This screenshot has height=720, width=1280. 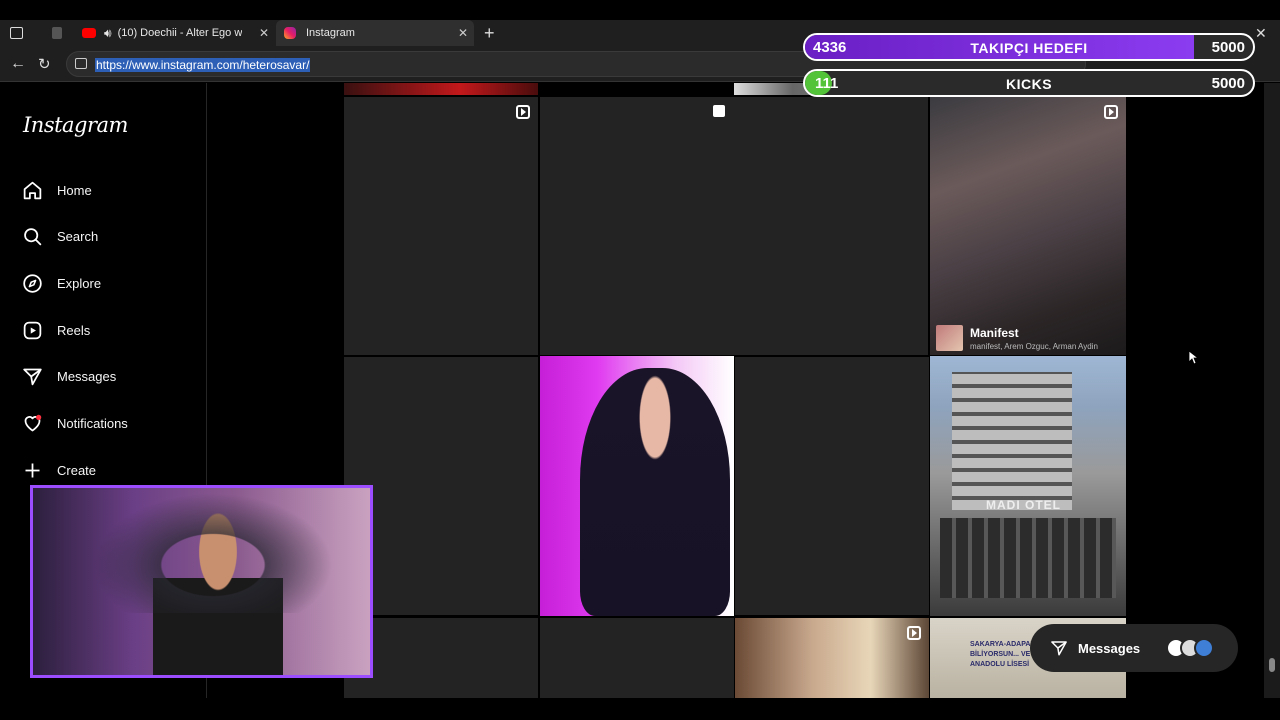 I want to click on hotel-entrance, so click(x=1028, y=558).